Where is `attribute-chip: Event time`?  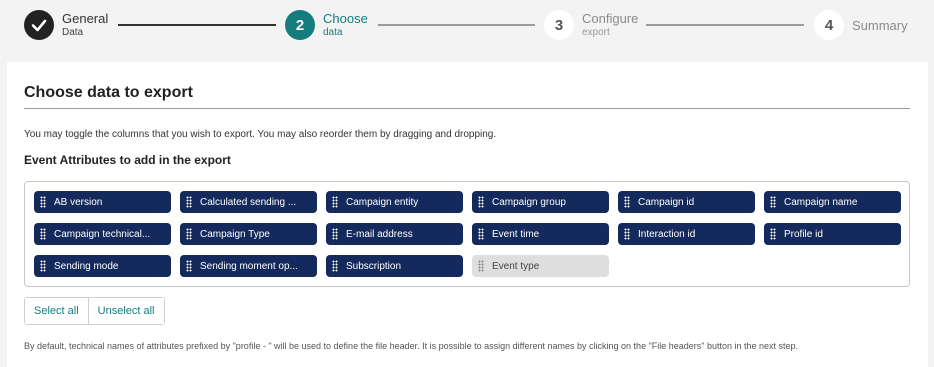
attribute-chip: Event time is located at coordinates (540, 234).